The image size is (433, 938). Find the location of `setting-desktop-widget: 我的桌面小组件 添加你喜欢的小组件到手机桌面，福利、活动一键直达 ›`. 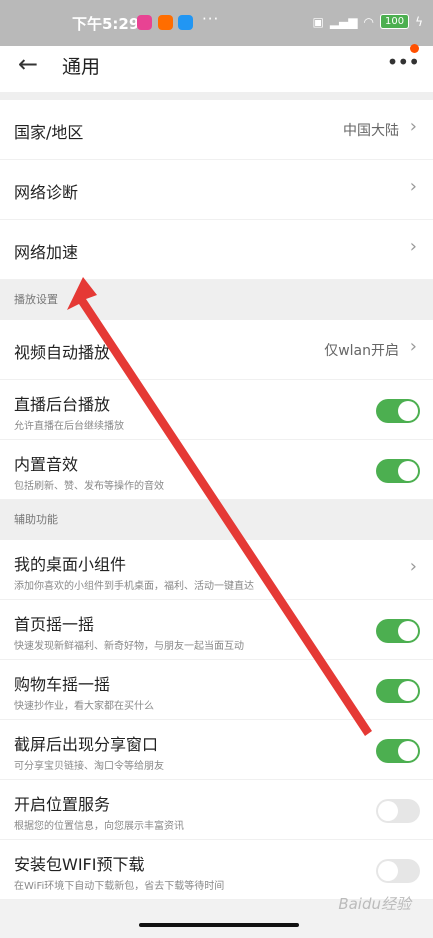

setting-desktop-widget: 我的桌面小组件 添加你喜欢的小组件到手机桌面，福利、活动一键直达 › is located at coordinates (216, 570).